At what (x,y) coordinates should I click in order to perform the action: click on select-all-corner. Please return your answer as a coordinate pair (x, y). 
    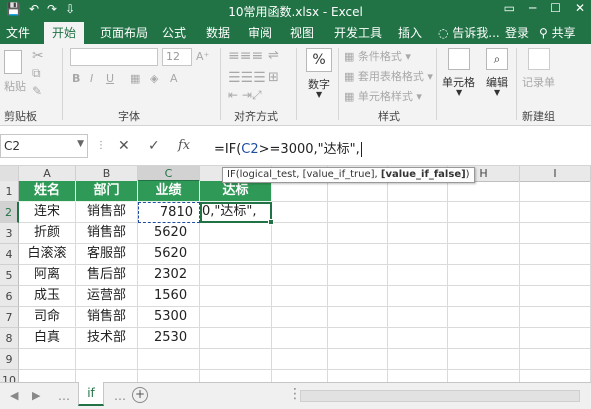
    Looking at the image, I should click on (9, 174).